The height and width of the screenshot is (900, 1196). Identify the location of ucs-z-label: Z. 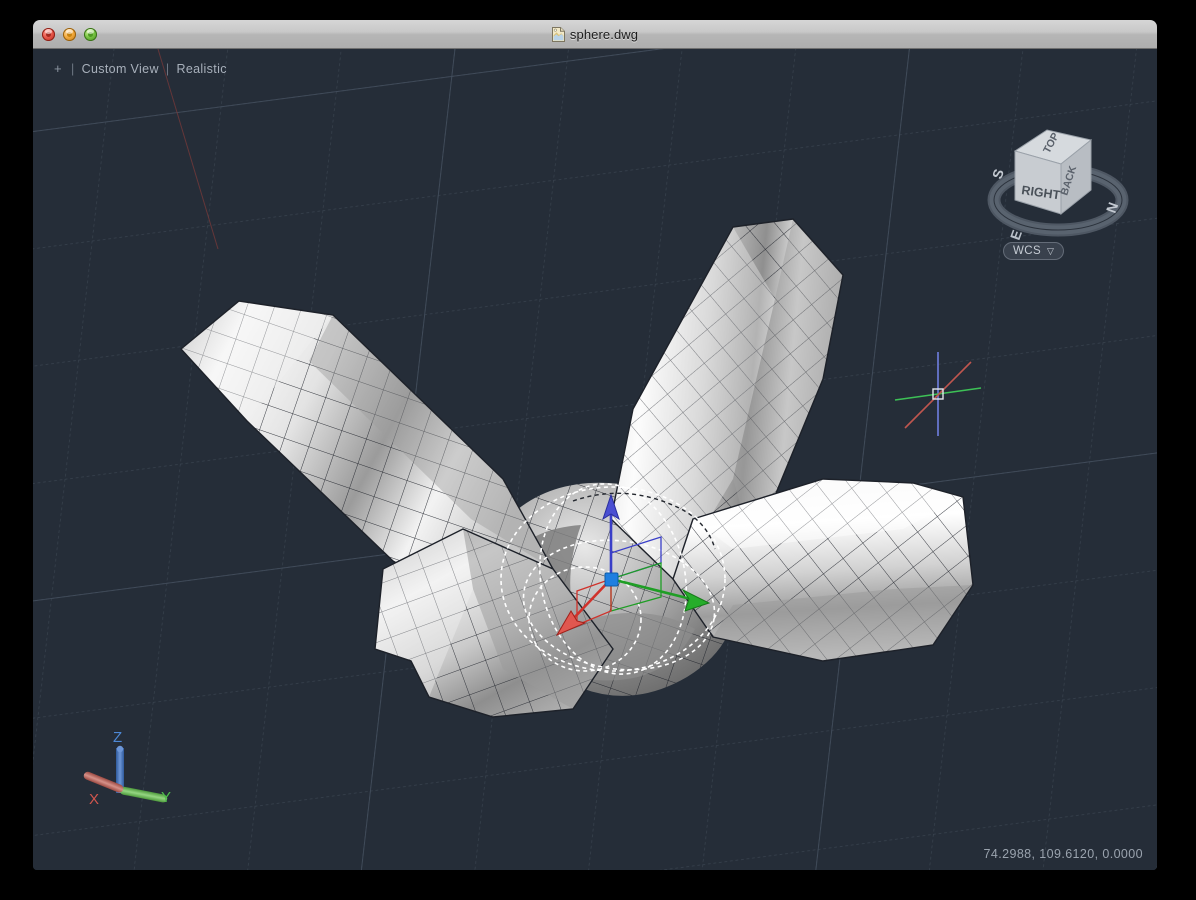
(117, 737).